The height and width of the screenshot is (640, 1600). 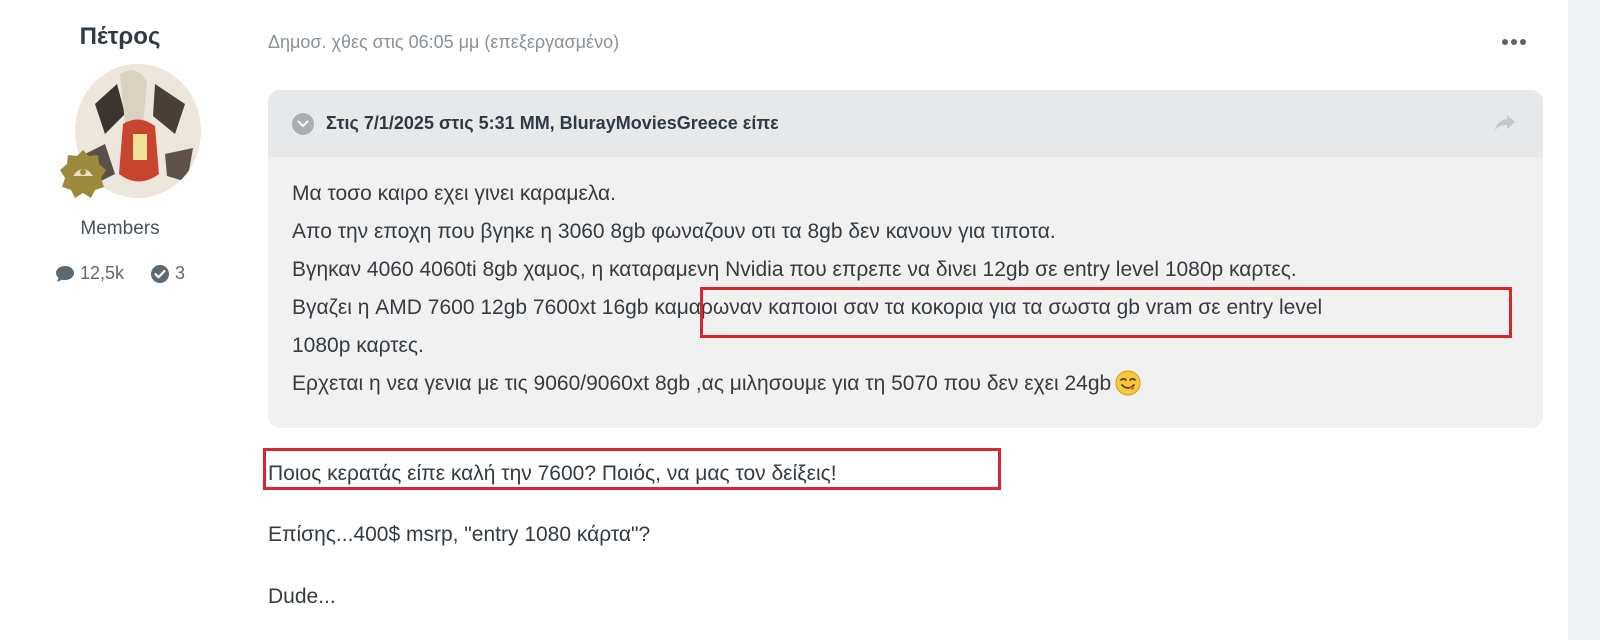 I want to click on reputation-count: 3, so click(x=167, y=273).